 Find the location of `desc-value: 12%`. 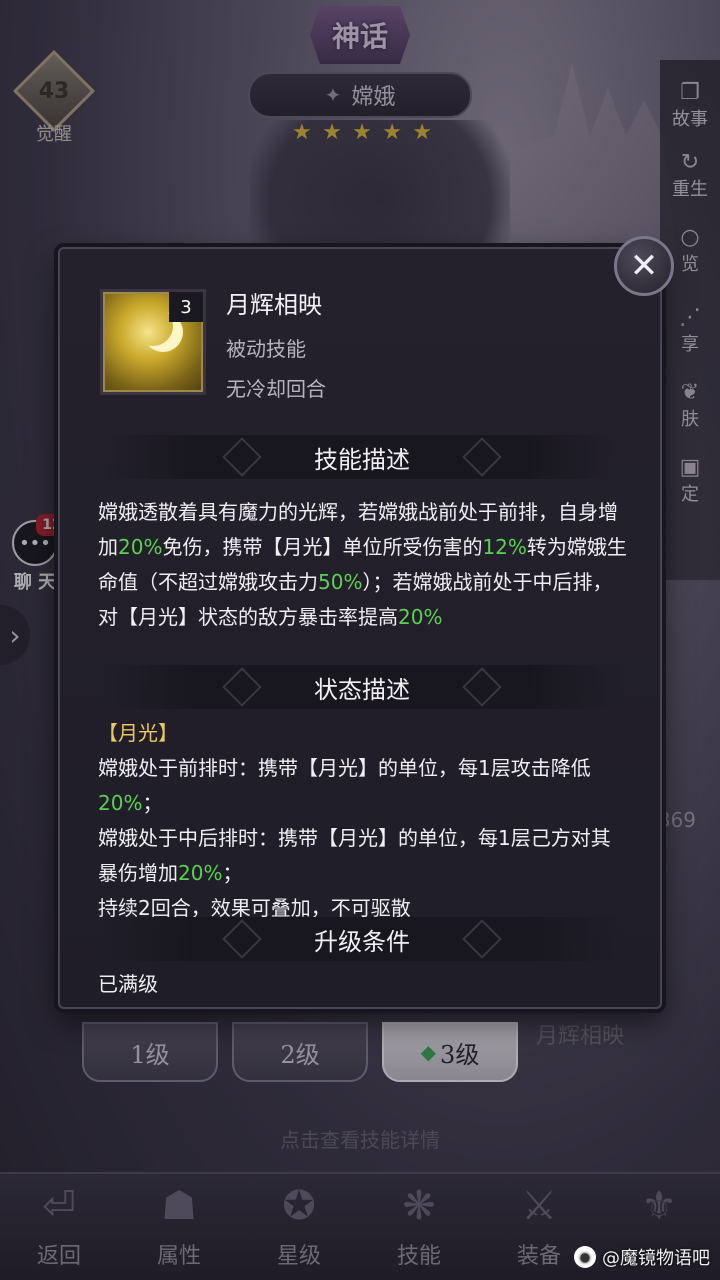

desc-value: 12% is located at coordinates (504, 547).